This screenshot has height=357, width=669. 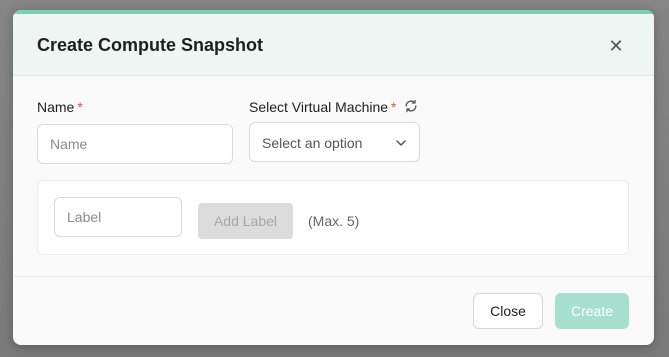 I want to click on close-icon: ✕, so click(x=616, y=46).